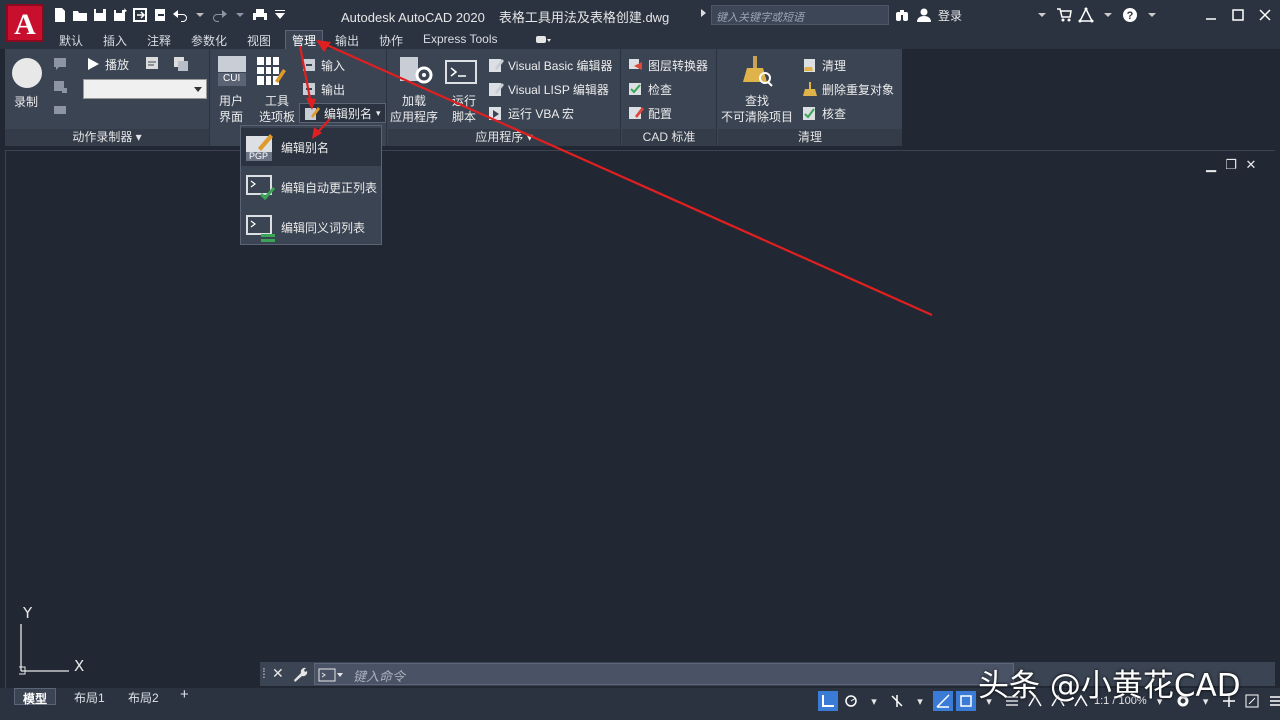  What do you see at coordinates (858, 89) in the screenshot?
I see `overkill-label: 删除重复对象` at bounding box center [858, 89].